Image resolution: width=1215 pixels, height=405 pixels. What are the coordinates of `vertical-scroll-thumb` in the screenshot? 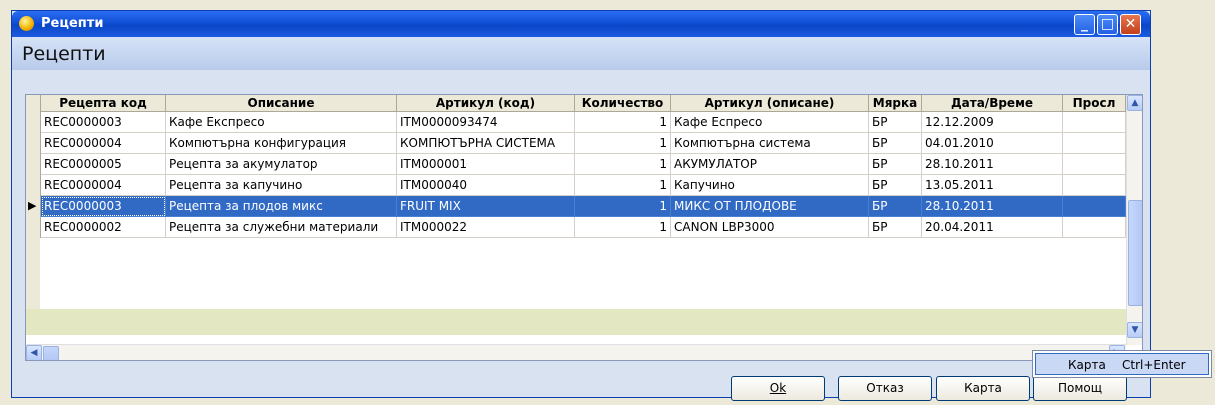 It's located at (1135, 253).